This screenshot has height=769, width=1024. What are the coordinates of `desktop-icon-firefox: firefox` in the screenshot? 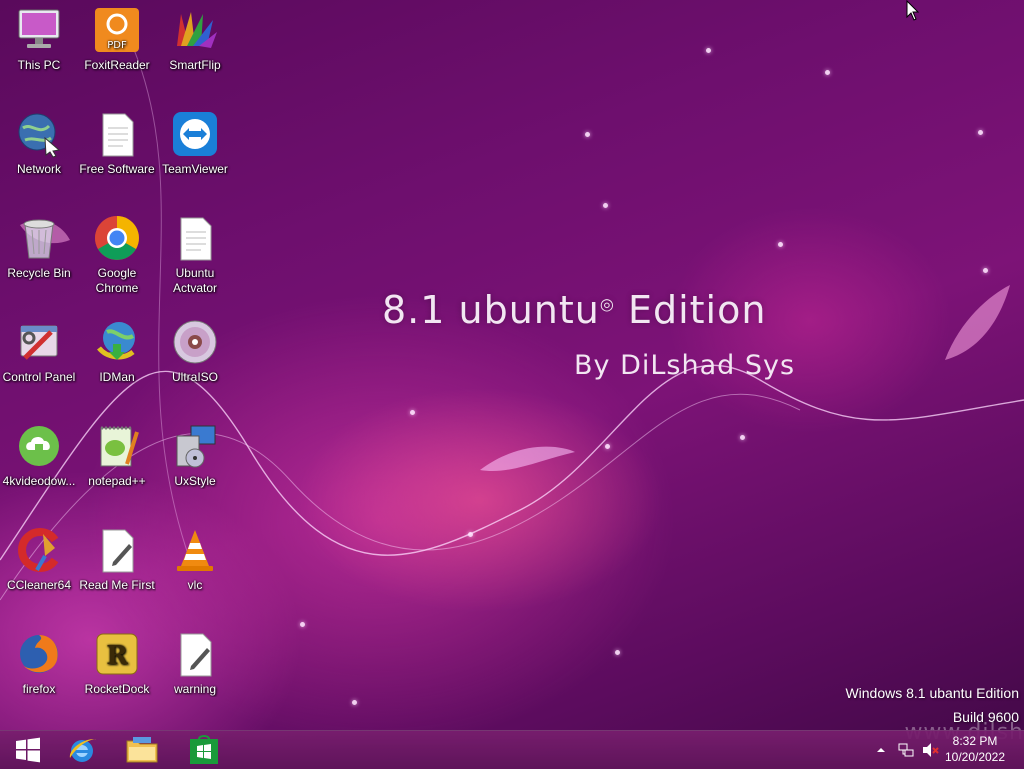 It's located at (39, 663).